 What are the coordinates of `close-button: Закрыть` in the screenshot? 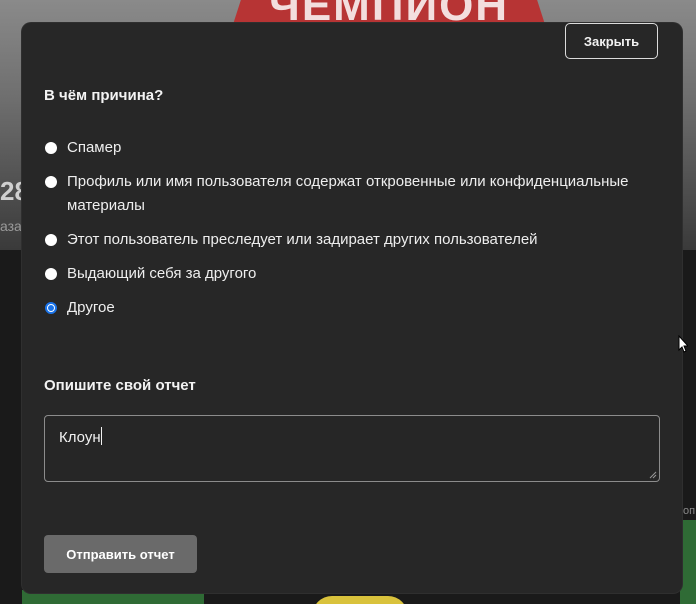 It's located at (611, 41).